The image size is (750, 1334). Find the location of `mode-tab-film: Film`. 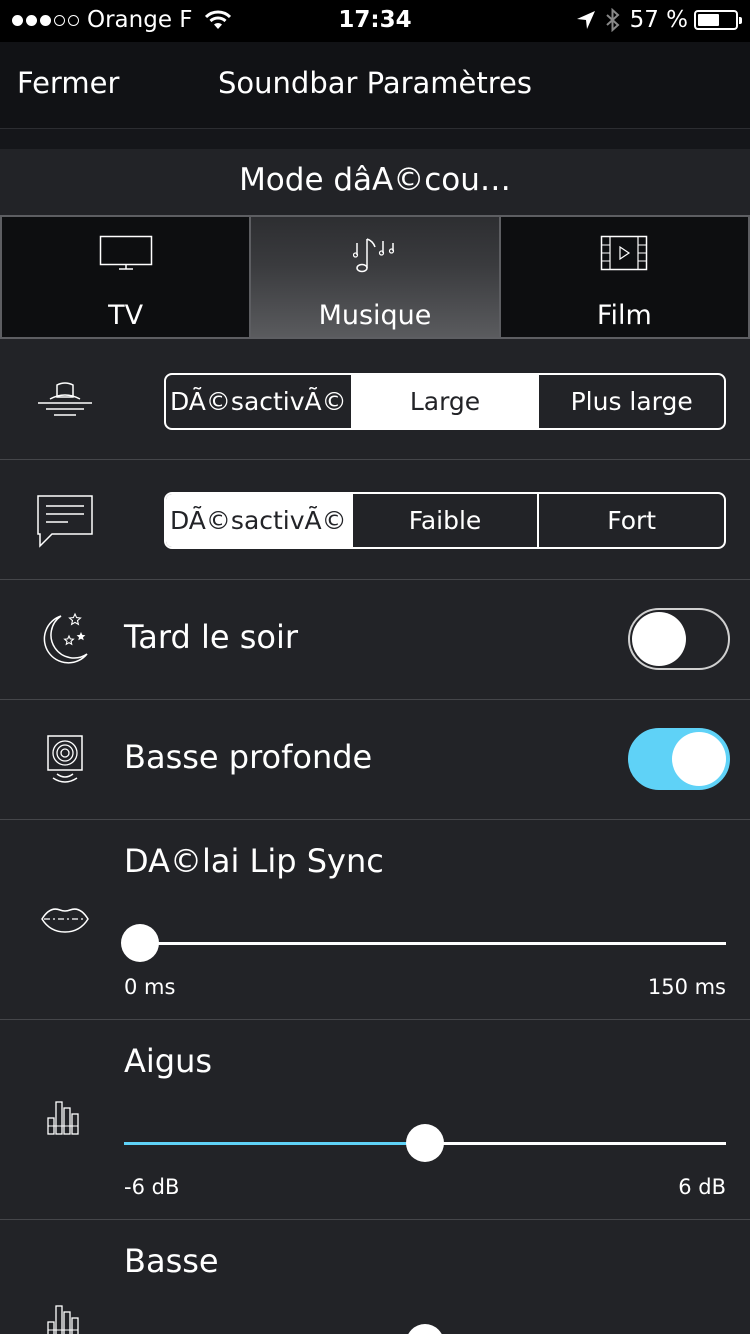

mode-tab-film: Film is located at coordinates (624, 277).